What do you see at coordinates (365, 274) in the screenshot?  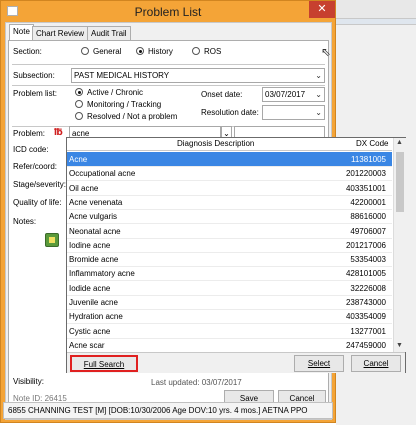 I see `dx-code: 428101005` at bounding box center [365, 274].